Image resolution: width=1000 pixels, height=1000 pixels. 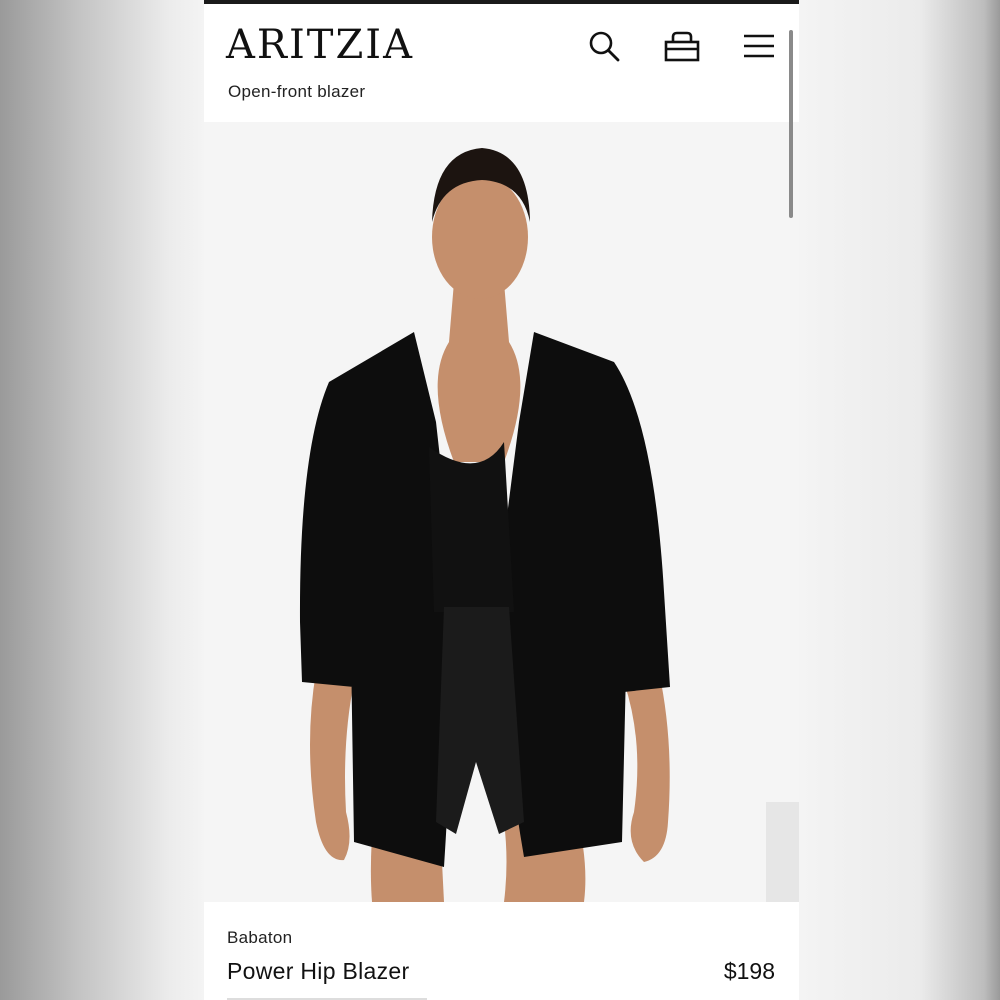 I want to click on shopping-bag-button, so click(x=682, y=46).